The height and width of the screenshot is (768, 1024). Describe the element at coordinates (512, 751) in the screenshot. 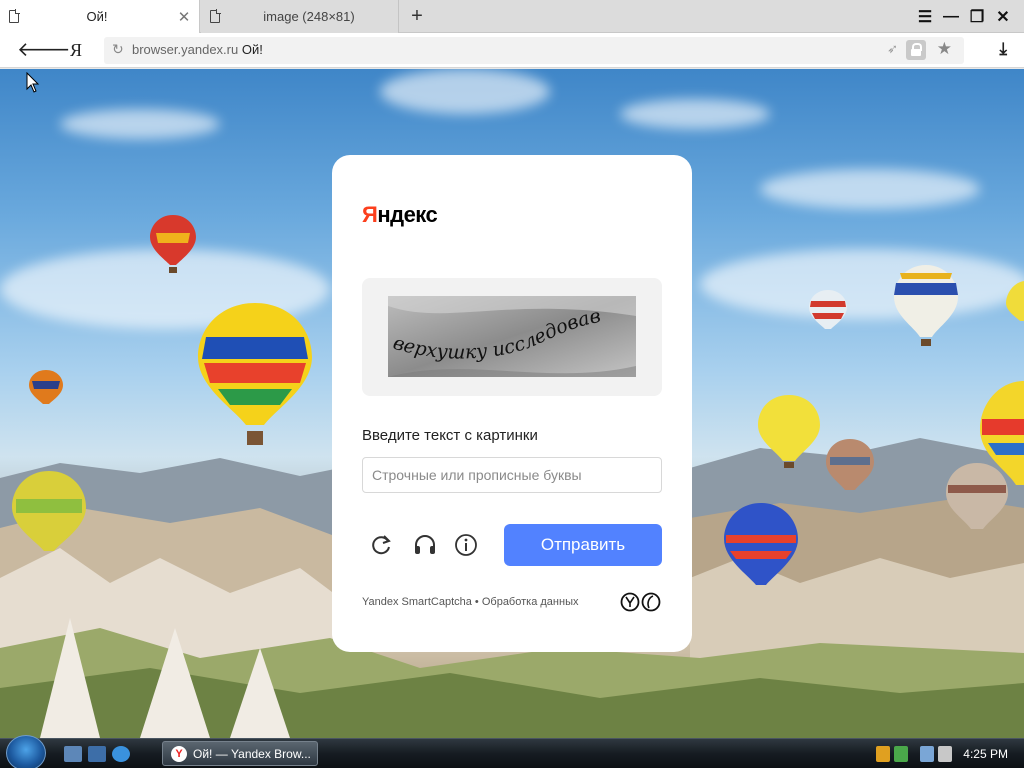

I see `taskbar: Y Ой! — Yandex Brow... 4:25 PM` at that location.